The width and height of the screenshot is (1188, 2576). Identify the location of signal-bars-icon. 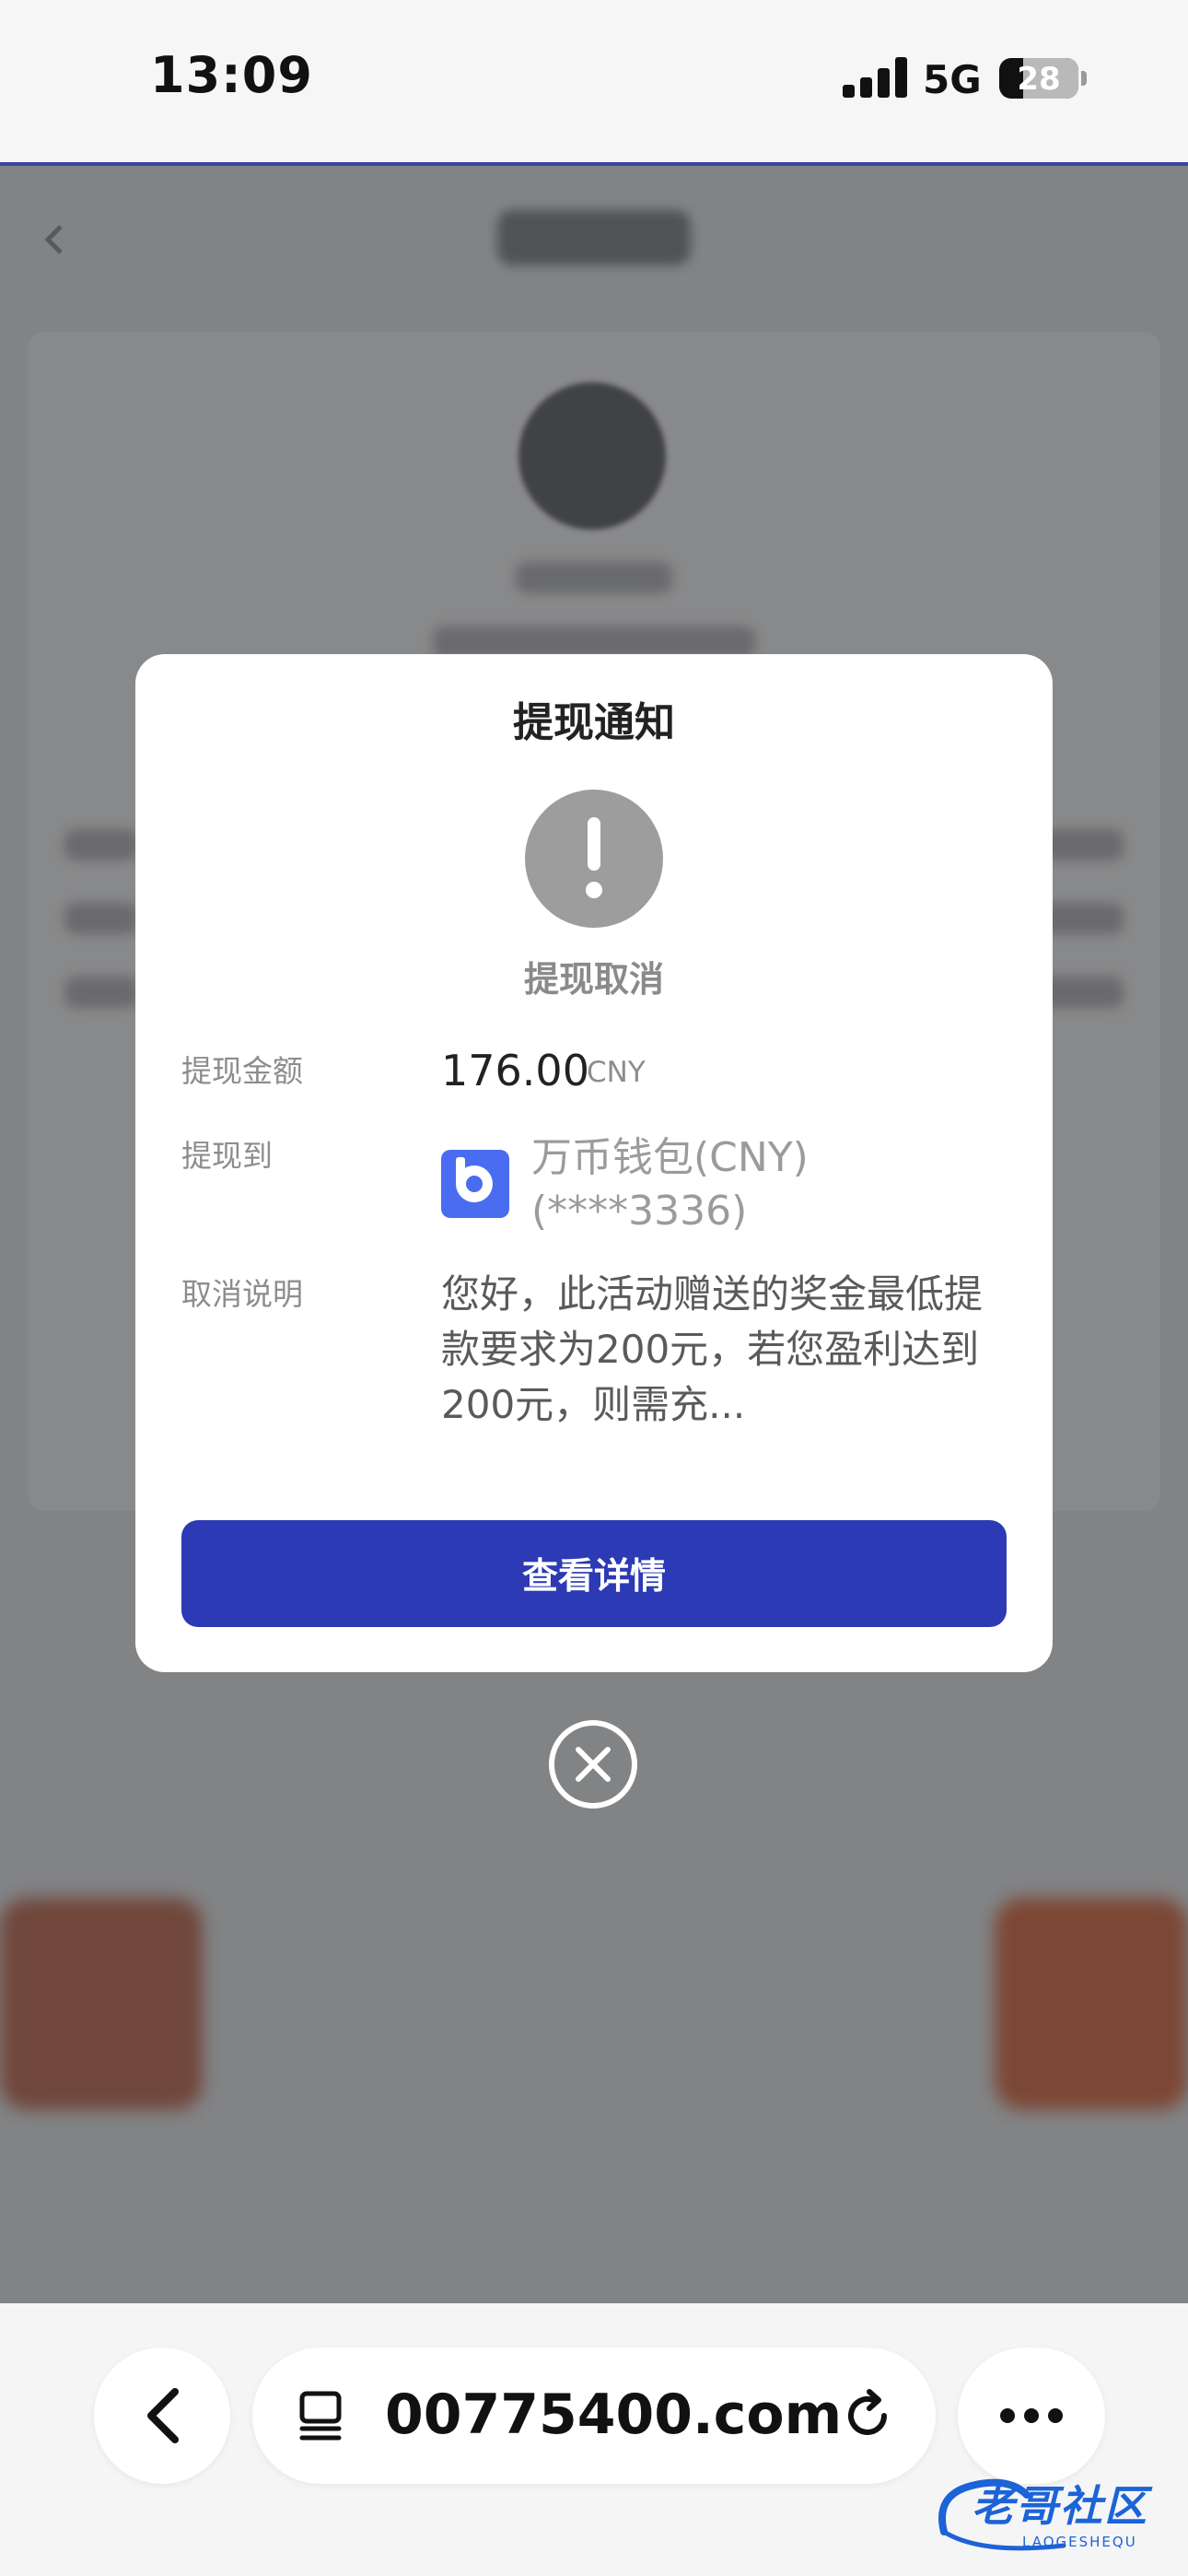
(876, 77).